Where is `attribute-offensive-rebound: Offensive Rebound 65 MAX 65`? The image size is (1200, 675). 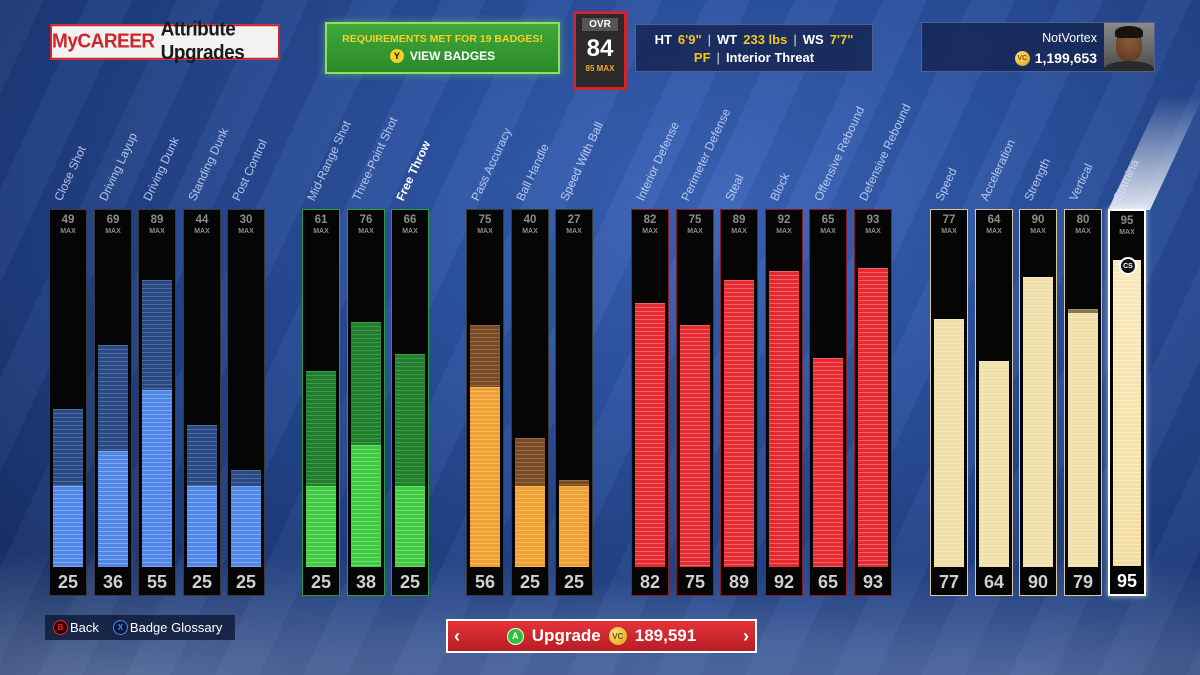 attribute-offensive-rebound: Offensive Rebound 65 MAX 65 is located at coordinates (838, 337).